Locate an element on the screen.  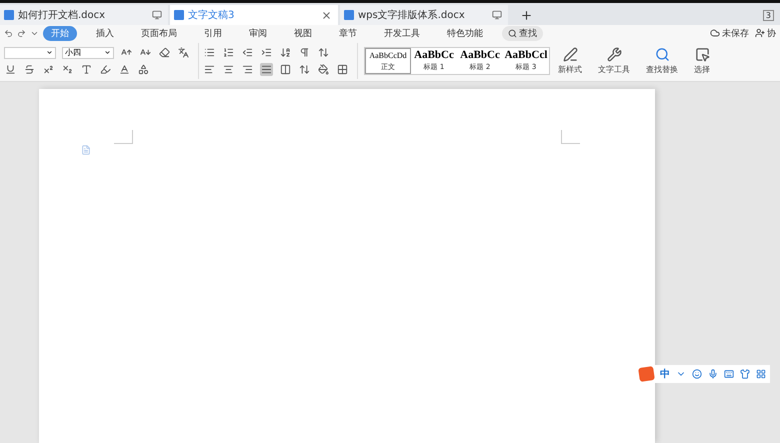
window-count: 3 is located at coordinates (768, 15).